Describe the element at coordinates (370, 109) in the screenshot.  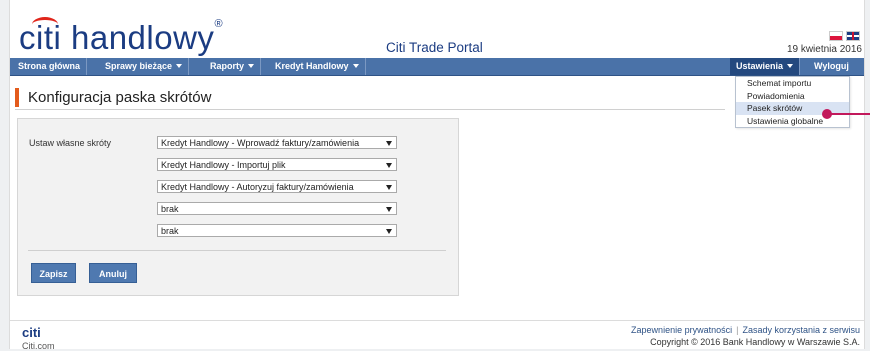
I see `title-divider` at that location.